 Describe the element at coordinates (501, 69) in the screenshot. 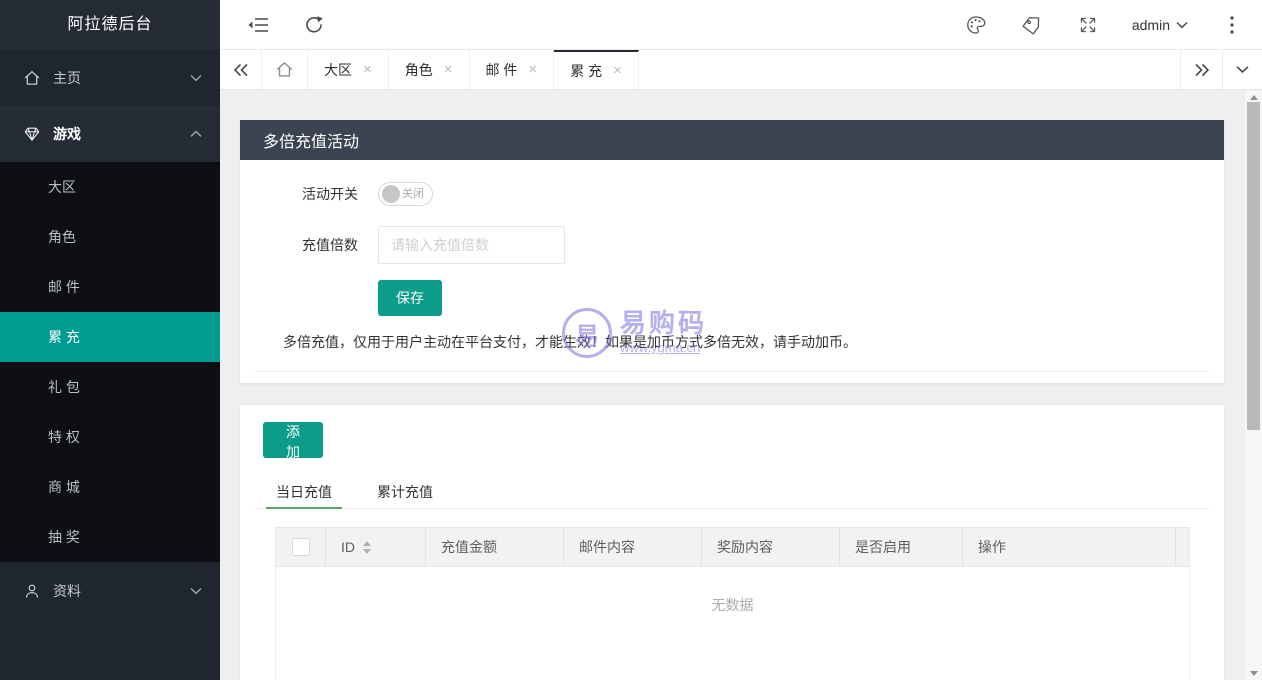

I see `tab-label: 邮 件` at that location.